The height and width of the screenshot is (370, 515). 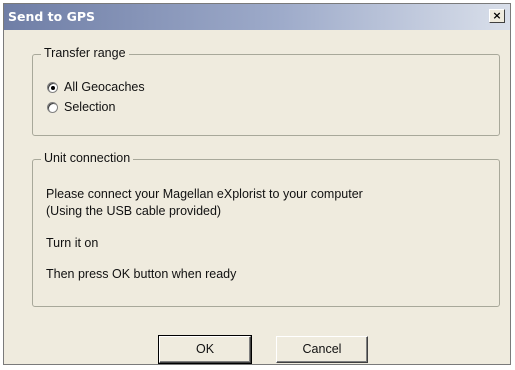 I want to click on cancel-button: Cancel, so click(x=322, y=349).